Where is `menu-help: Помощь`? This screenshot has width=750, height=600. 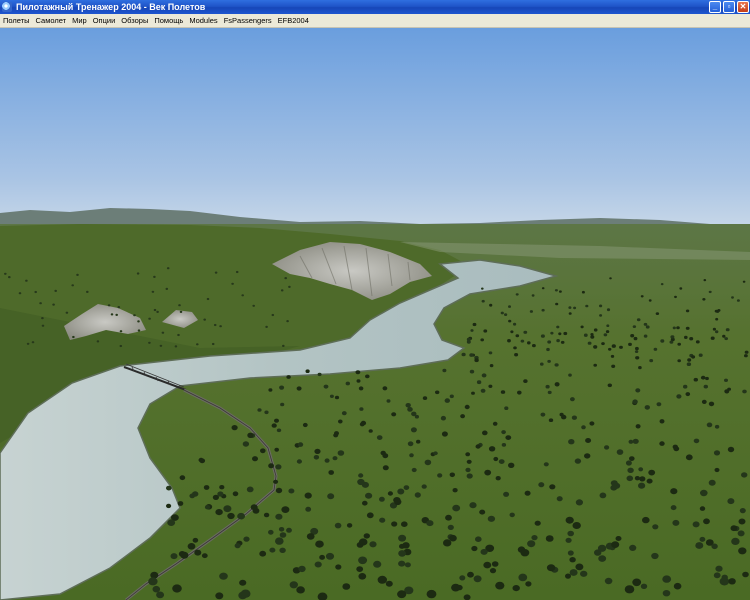 menu-help: Помощь is located at coordinates (168, 20).